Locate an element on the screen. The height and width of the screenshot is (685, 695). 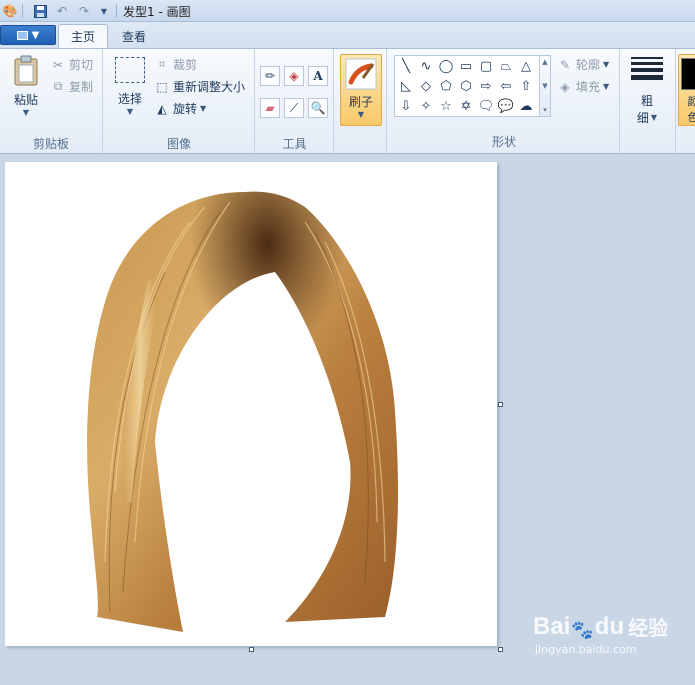
brushes-group: 刷子 ▼ is located at coordinates (361, 102).